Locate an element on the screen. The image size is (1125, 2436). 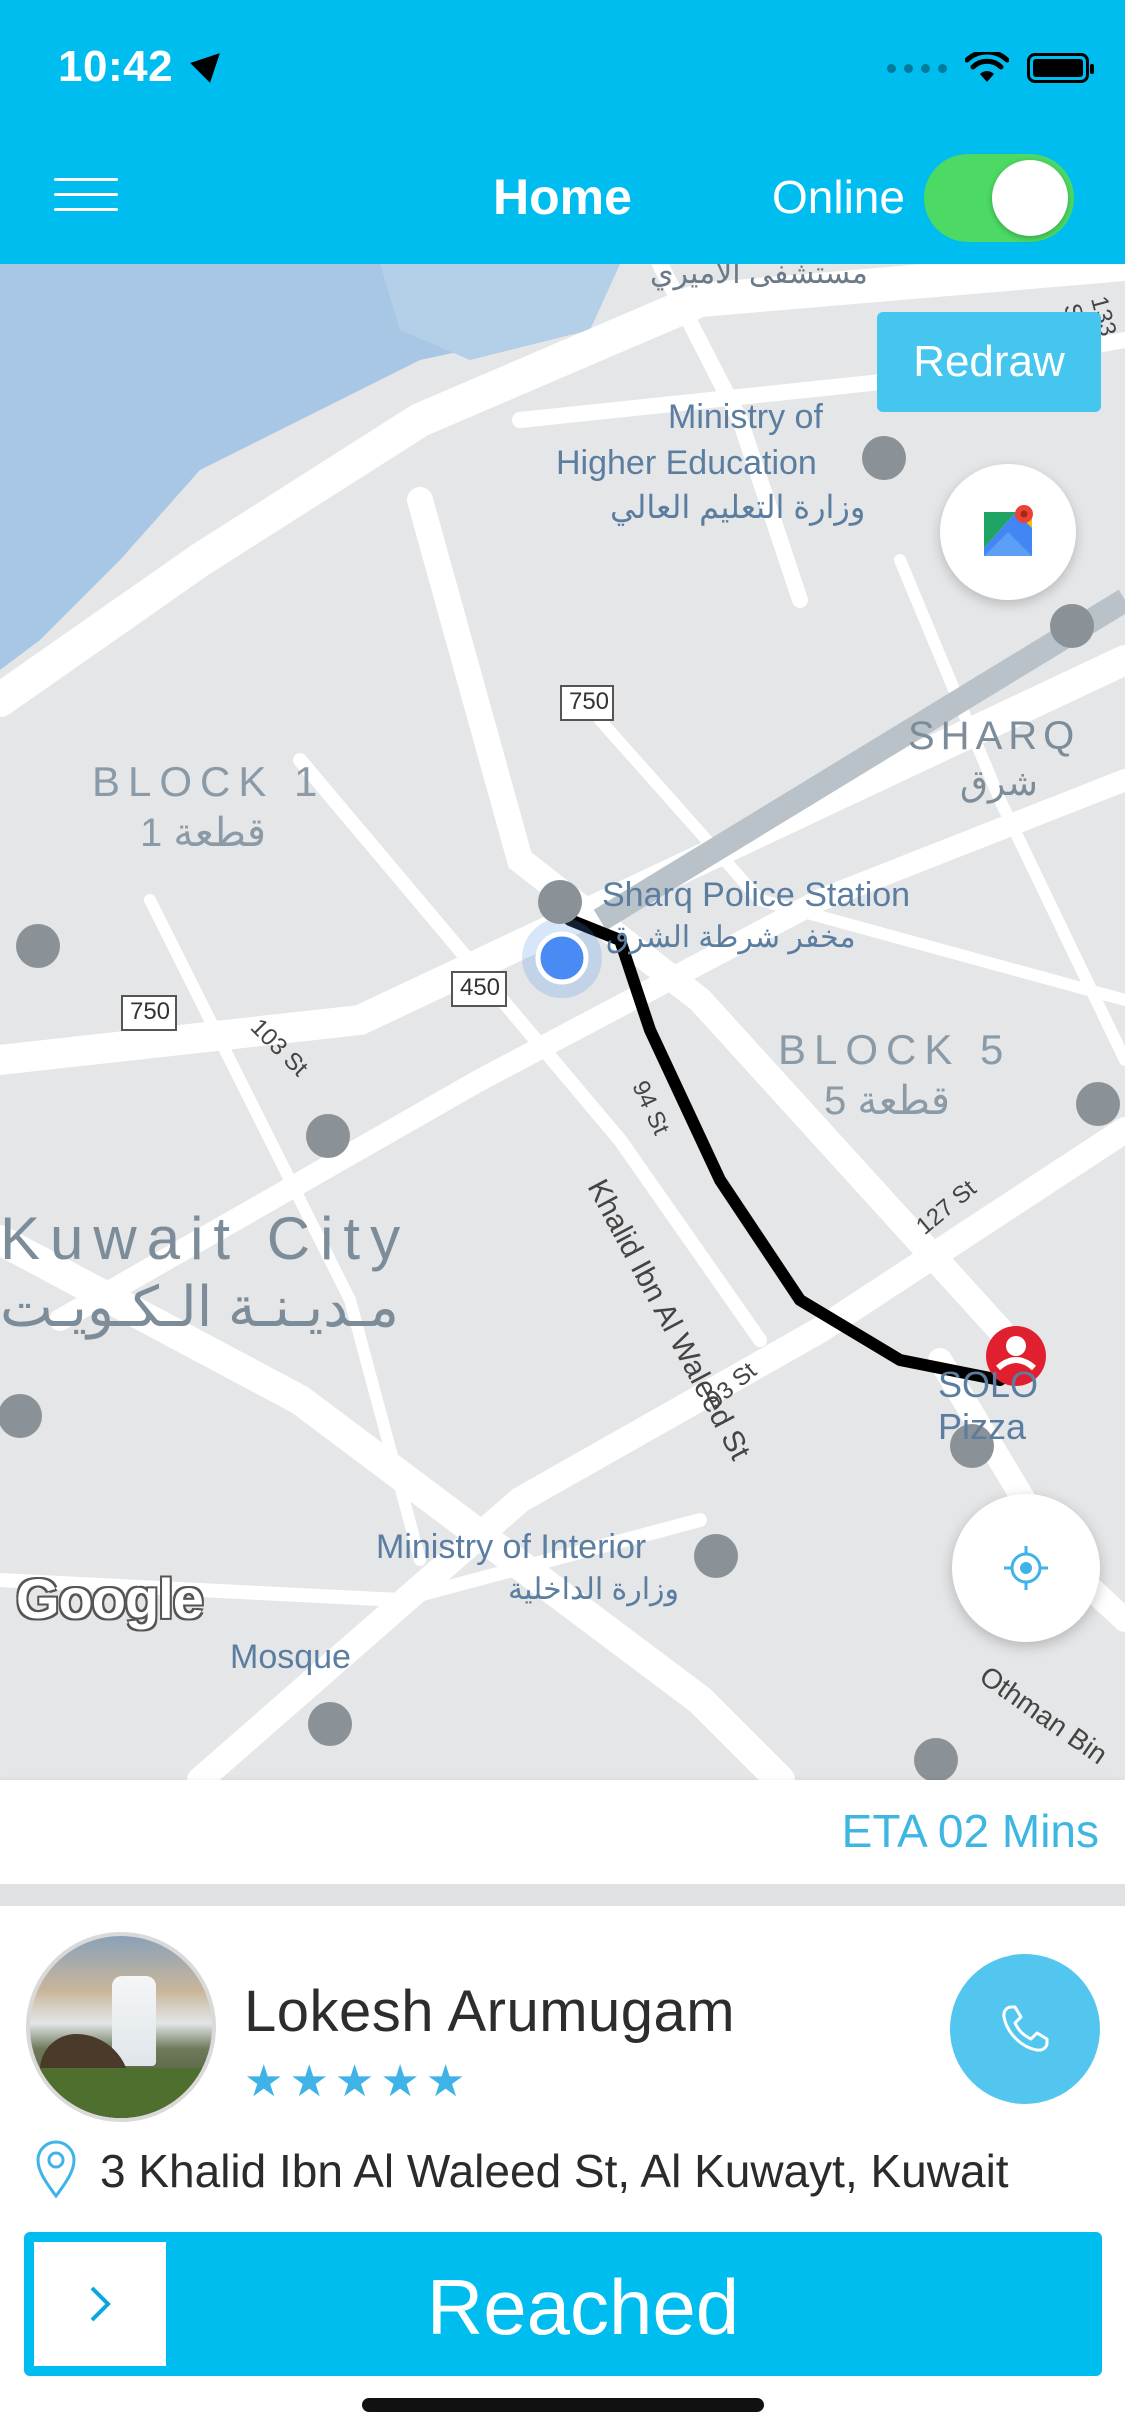
top-bar: 10:42 Home Online is located at coordinates (562, 132).